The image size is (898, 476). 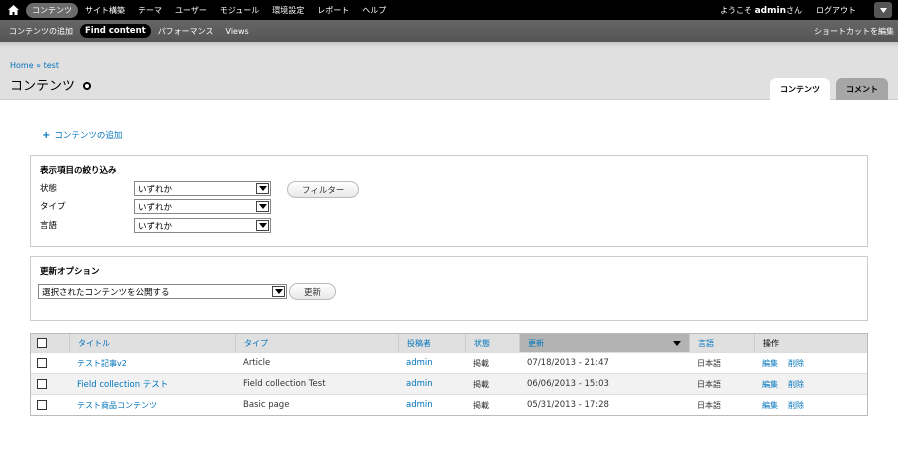 I want to click on status-label: 状態, so click(x=49, y=189).